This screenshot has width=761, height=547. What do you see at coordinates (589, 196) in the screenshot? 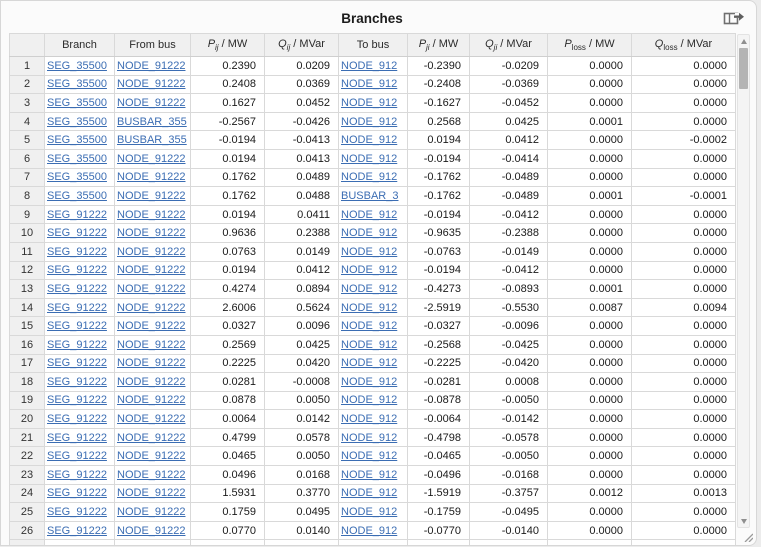
I see `ploss-value: 0.0001` at bounding box center [589, 196].